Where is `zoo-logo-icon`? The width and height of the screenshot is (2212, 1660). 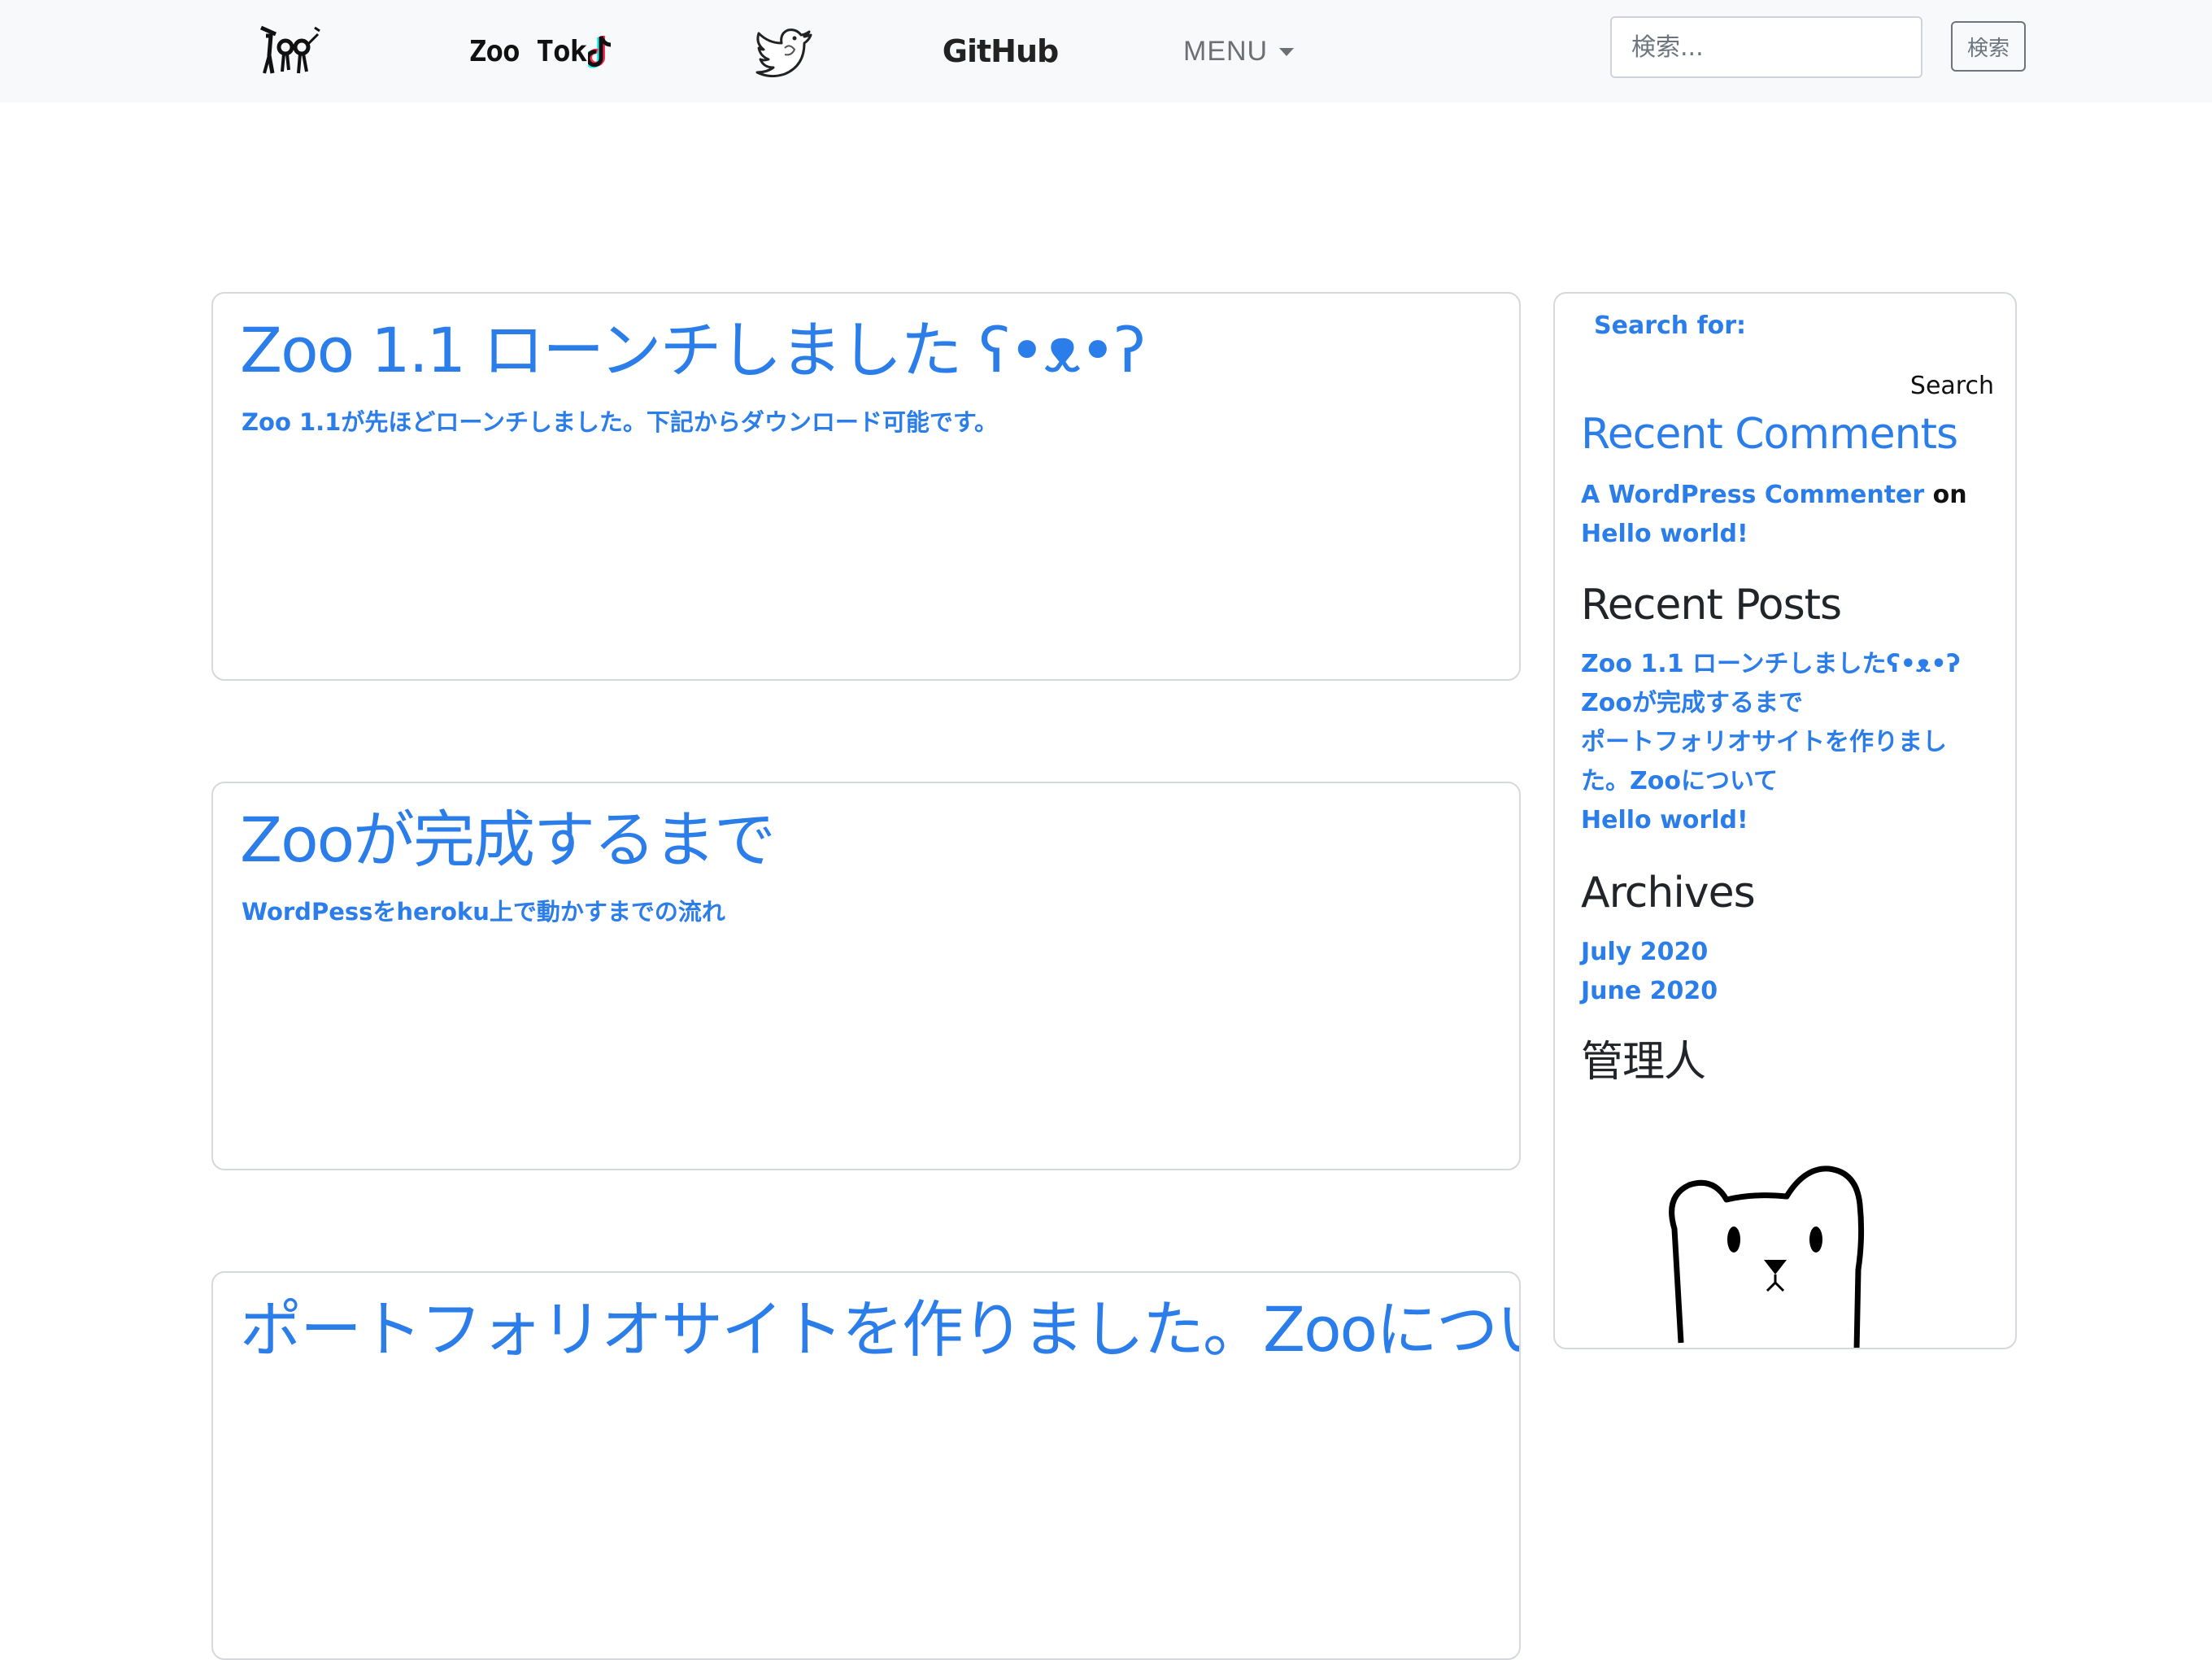 zoo-logo-icon is located at coordinates (289, 49).